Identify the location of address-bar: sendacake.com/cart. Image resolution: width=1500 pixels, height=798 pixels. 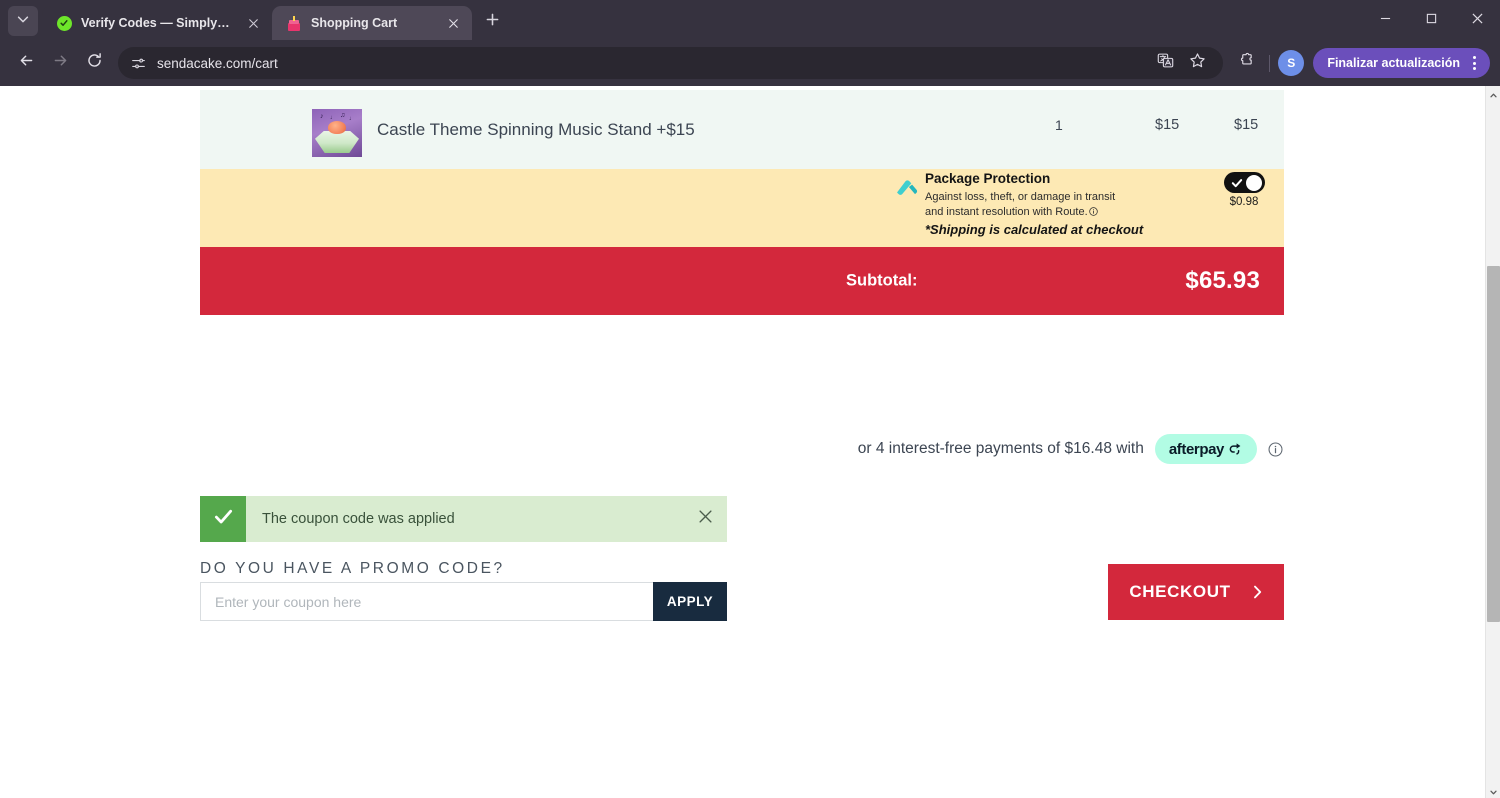
(671, 63).